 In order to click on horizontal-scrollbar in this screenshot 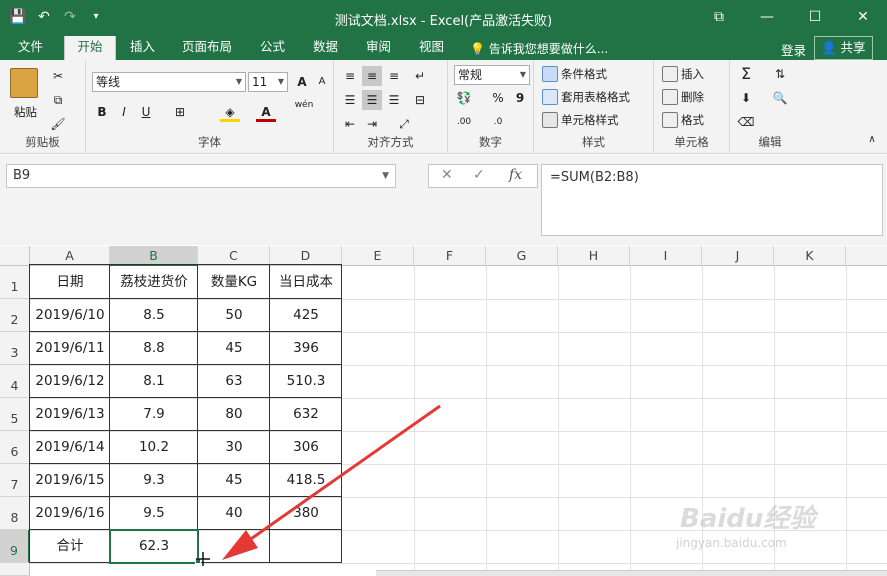, I will do `click(631, 573)`.